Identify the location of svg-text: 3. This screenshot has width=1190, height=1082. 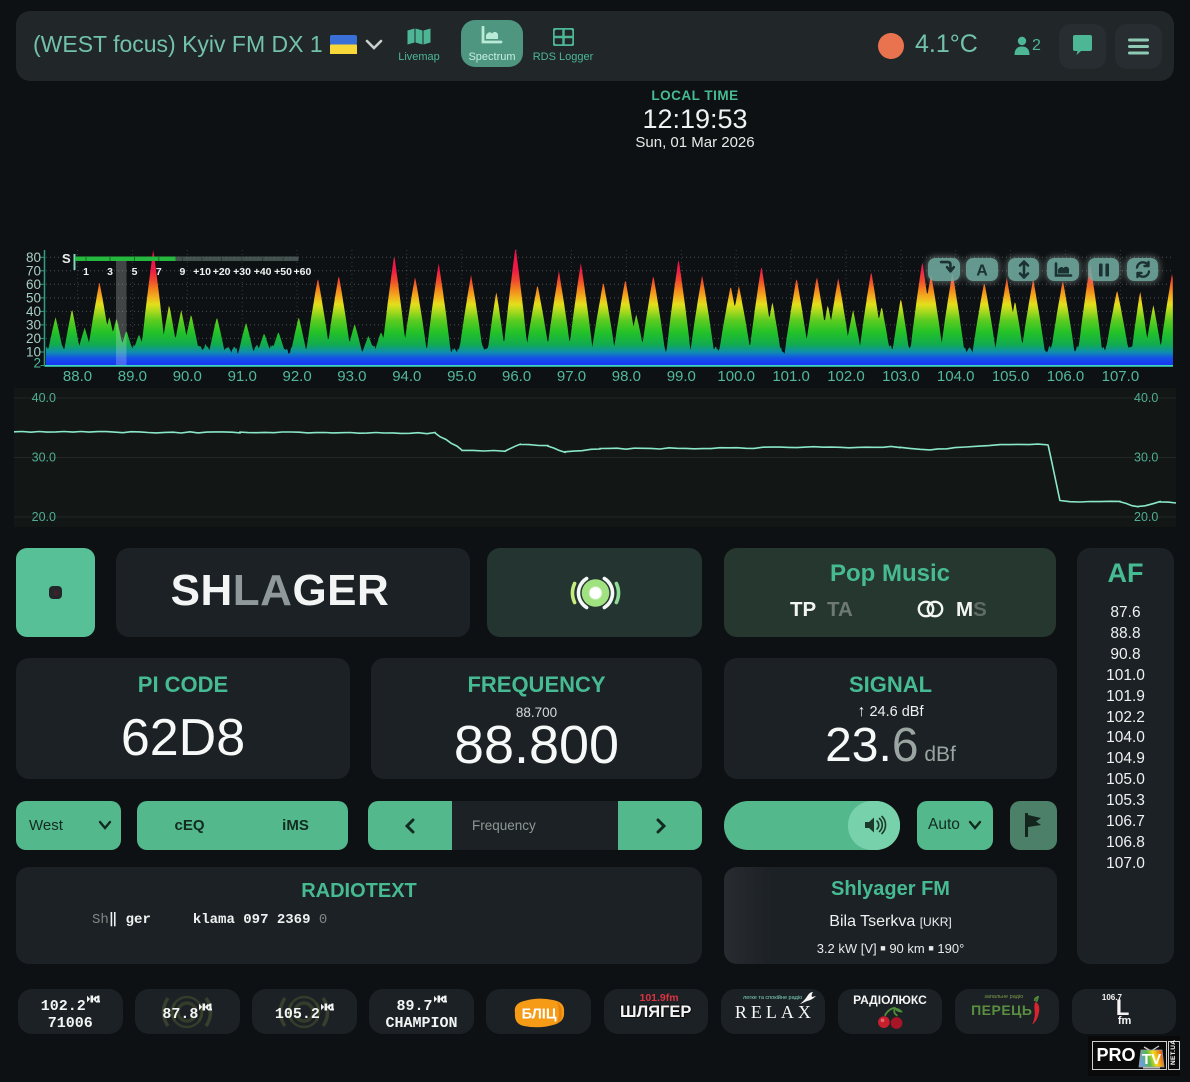
(110, 272).